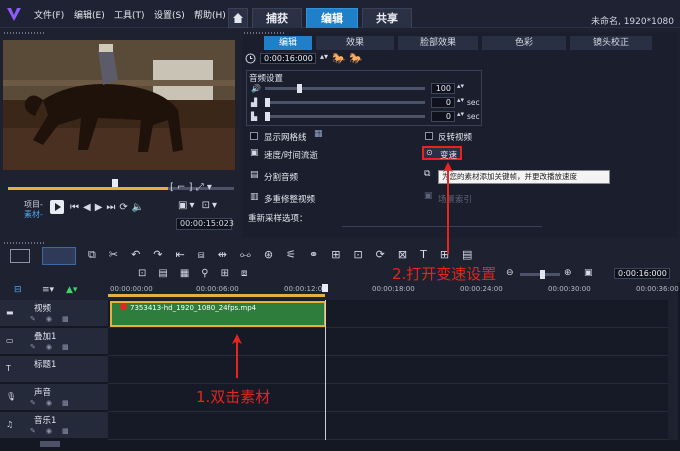 This screenshot has height=451, width=680. I want to click on horse-icons: 🐎 🐎, so click(347, 58).